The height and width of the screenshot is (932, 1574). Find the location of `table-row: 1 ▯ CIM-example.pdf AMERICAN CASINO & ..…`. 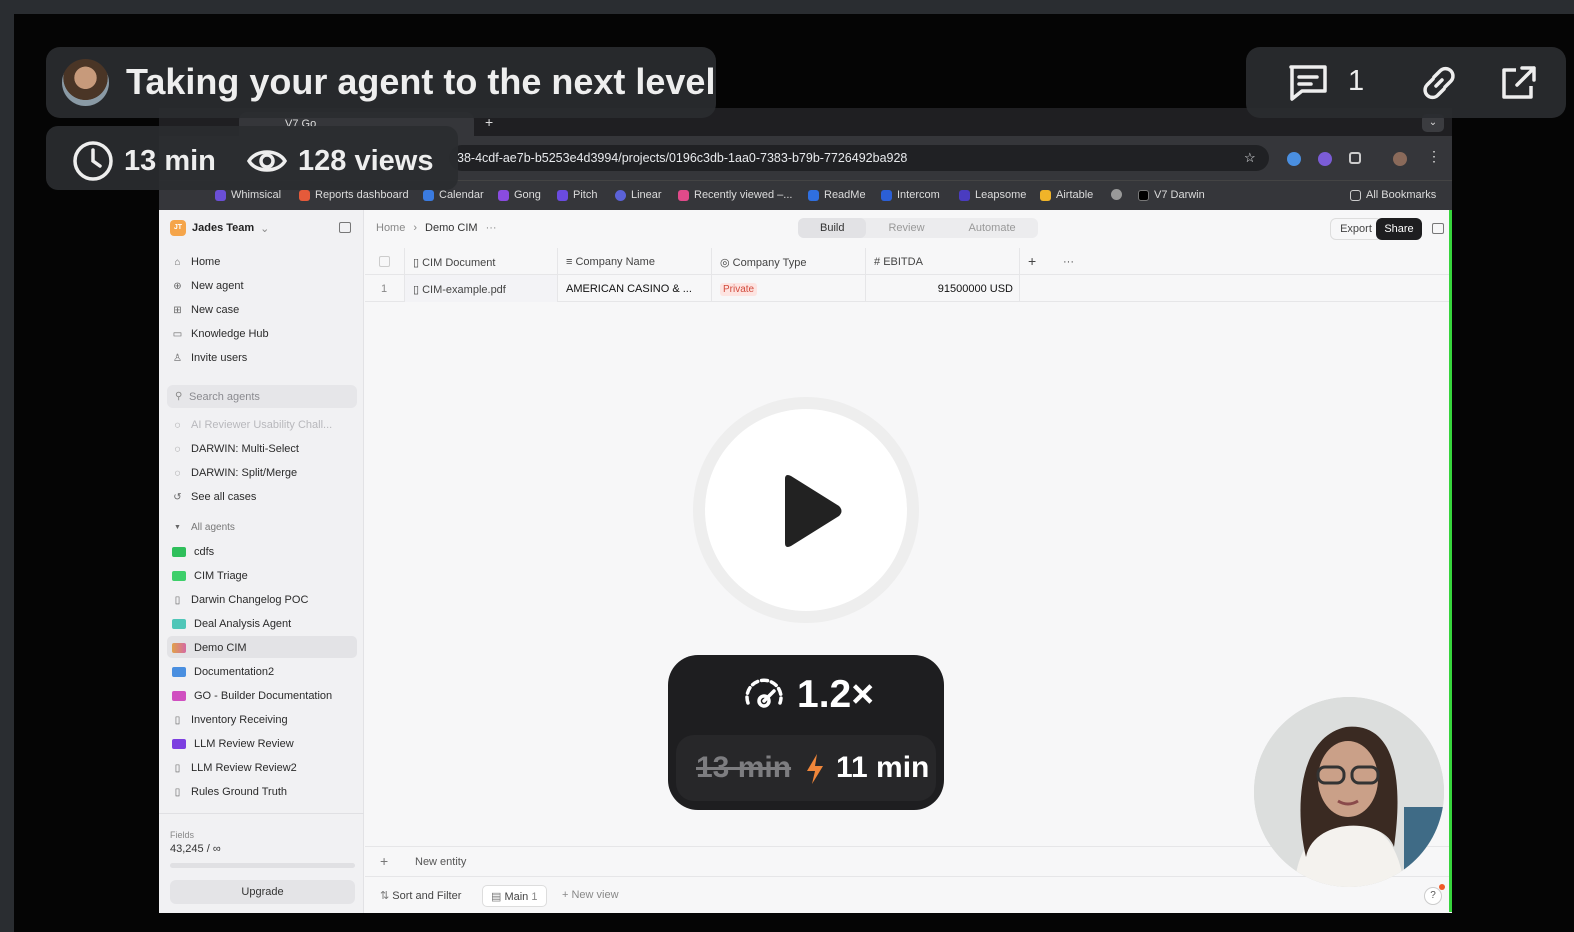

table-row: 1 ▯ CIM-example.pdf AMERICAN CASINO & ..… is located at coordinates (908, 288).